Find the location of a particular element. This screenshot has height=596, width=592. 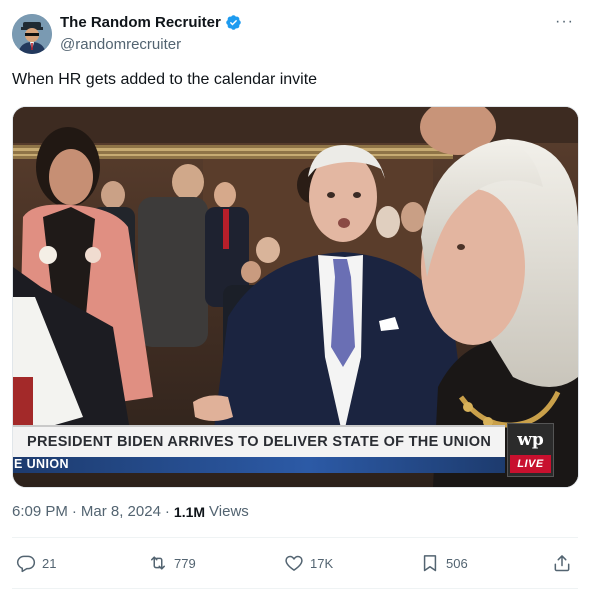

author-avatar is located at coordinates (32, 34).